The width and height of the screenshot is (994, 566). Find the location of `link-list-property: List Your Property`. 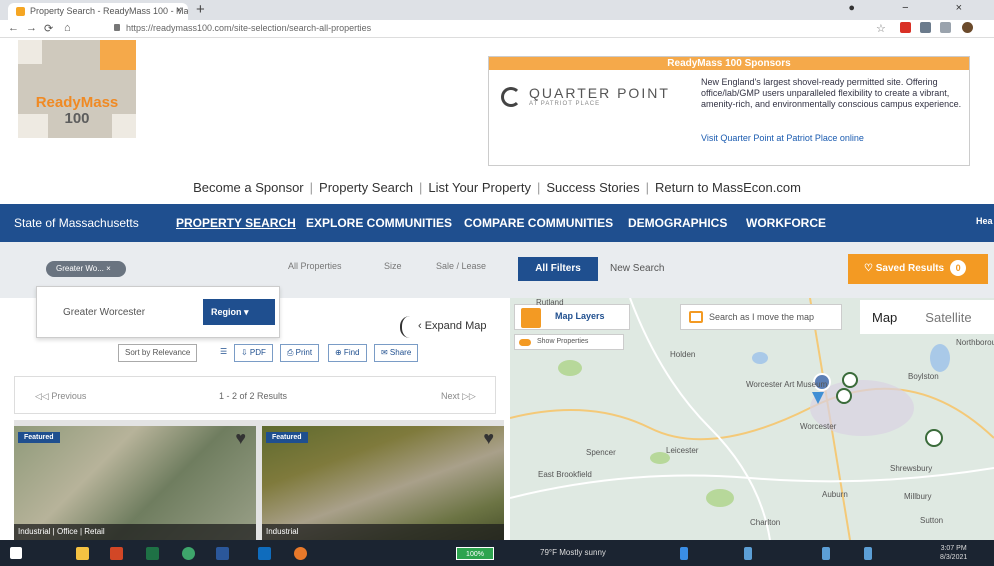

link-list-property: List Your Property is located at coordinates (479, 187).